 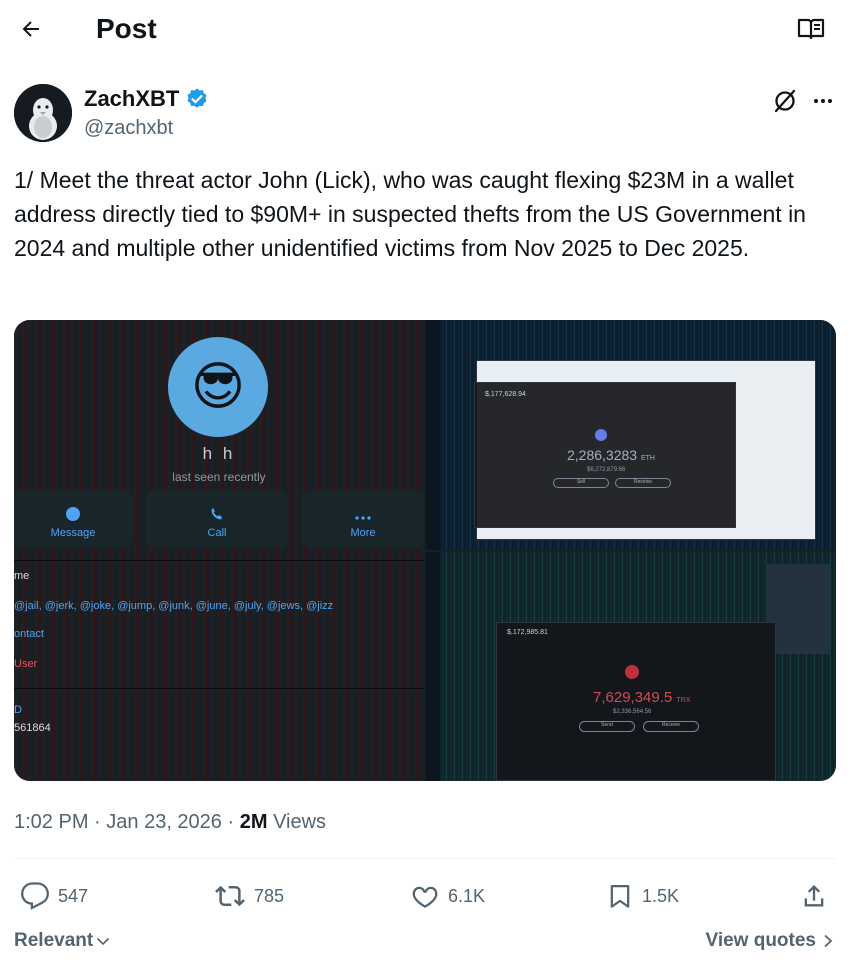 I want to click on more-label: More, so click(x=363, y=533).